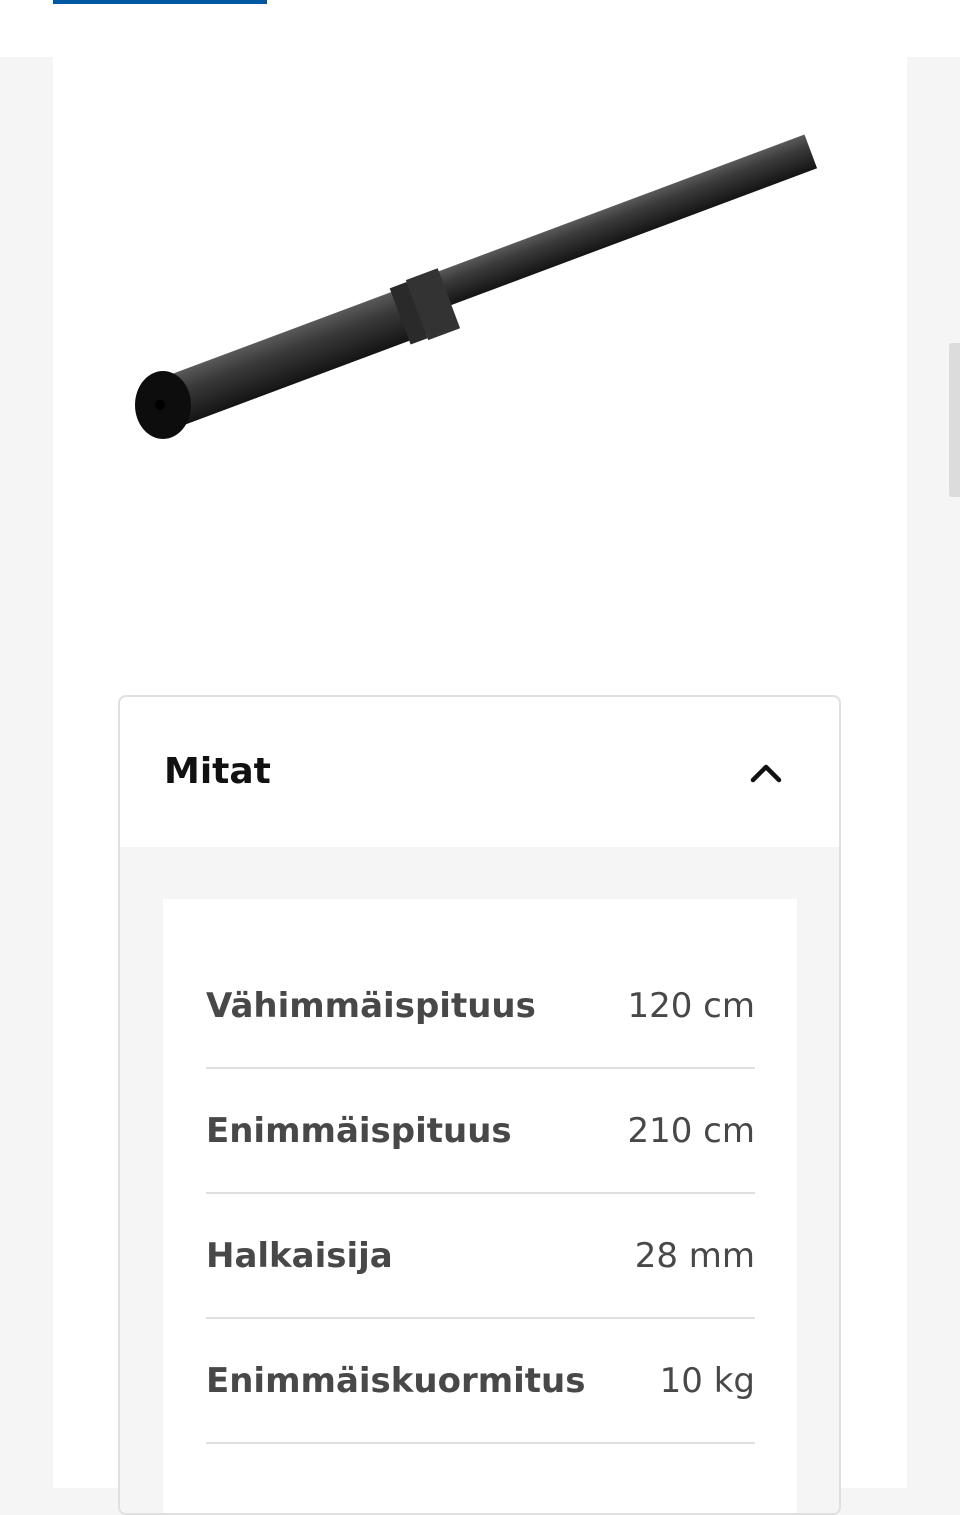 The height and width of the screenshot is (1515, 960). I want to click on dimension-row-max-length: Enimmäispituus 210 cm, so click(480, 1131).